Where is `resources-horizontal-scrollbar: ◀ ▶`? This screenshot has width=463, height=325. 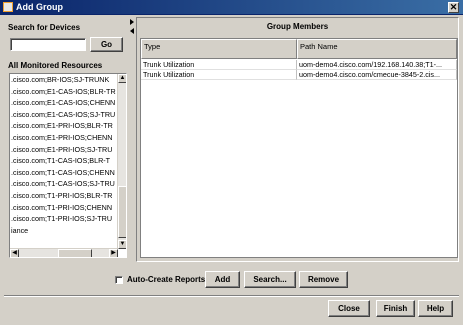
resources-horizontal-scrollbar: ◀ ▶ is located at coordinates (64, 252).